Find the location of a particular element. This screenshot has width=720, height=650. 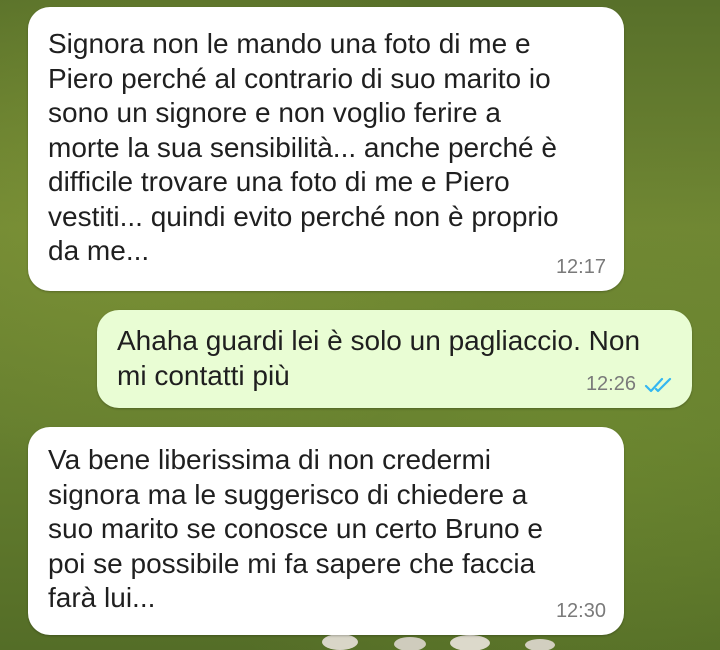

message-meta: 12:26 is located at coordinates (630, 384).